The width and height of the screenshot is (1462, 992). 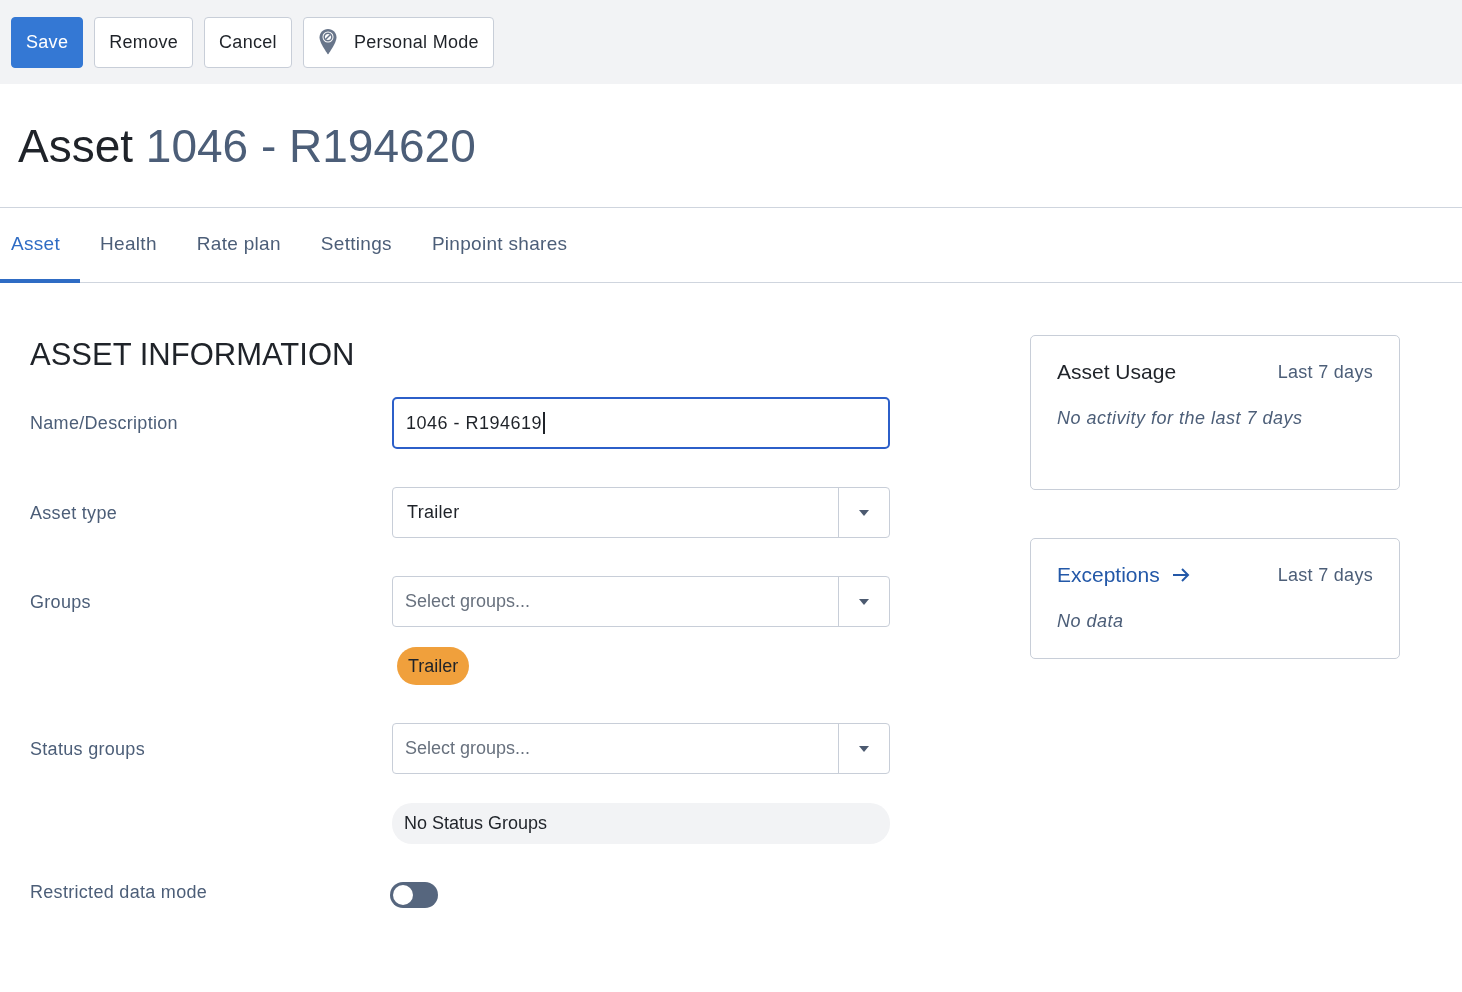 What do you see at coordinates (1123, 575) in the screenshot?
I see `card-title-link: Exceptions` at bounding box center [1123, 575].